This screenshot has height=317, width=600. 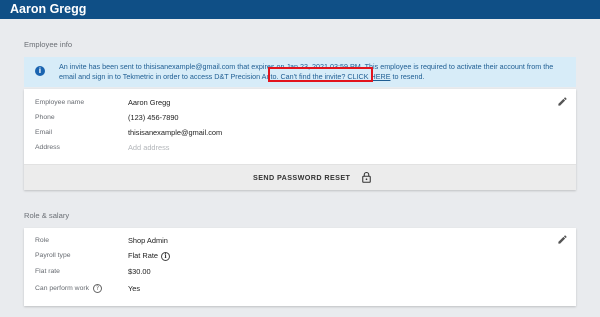 I want to click on invite-text-end: to resend., so click(x=407, y=76).